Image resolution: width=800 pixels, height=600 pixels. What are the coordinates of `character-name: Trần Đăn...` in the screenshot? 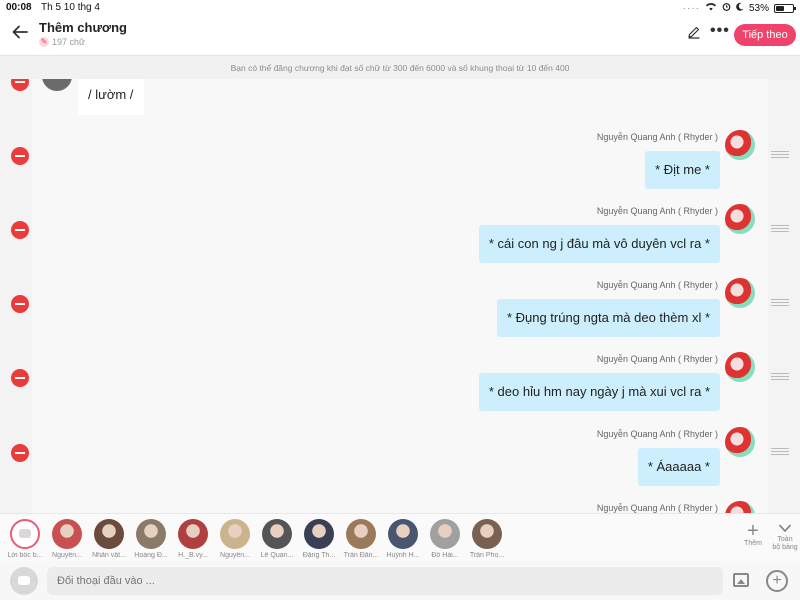 It's located at (361, 555).